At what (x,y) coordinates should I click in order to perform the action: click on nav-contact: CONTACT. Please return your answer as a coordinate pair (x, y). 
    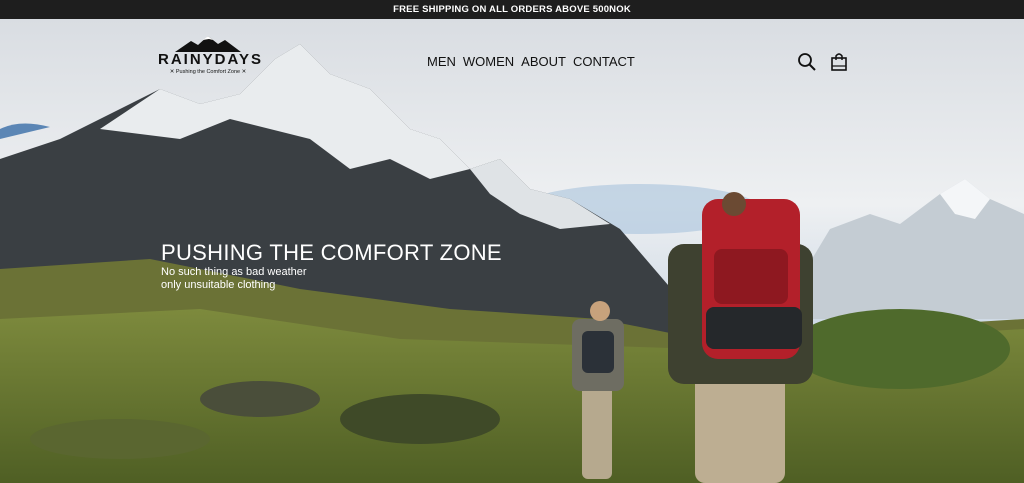
    Looking at the image, I should click on (604, 61).